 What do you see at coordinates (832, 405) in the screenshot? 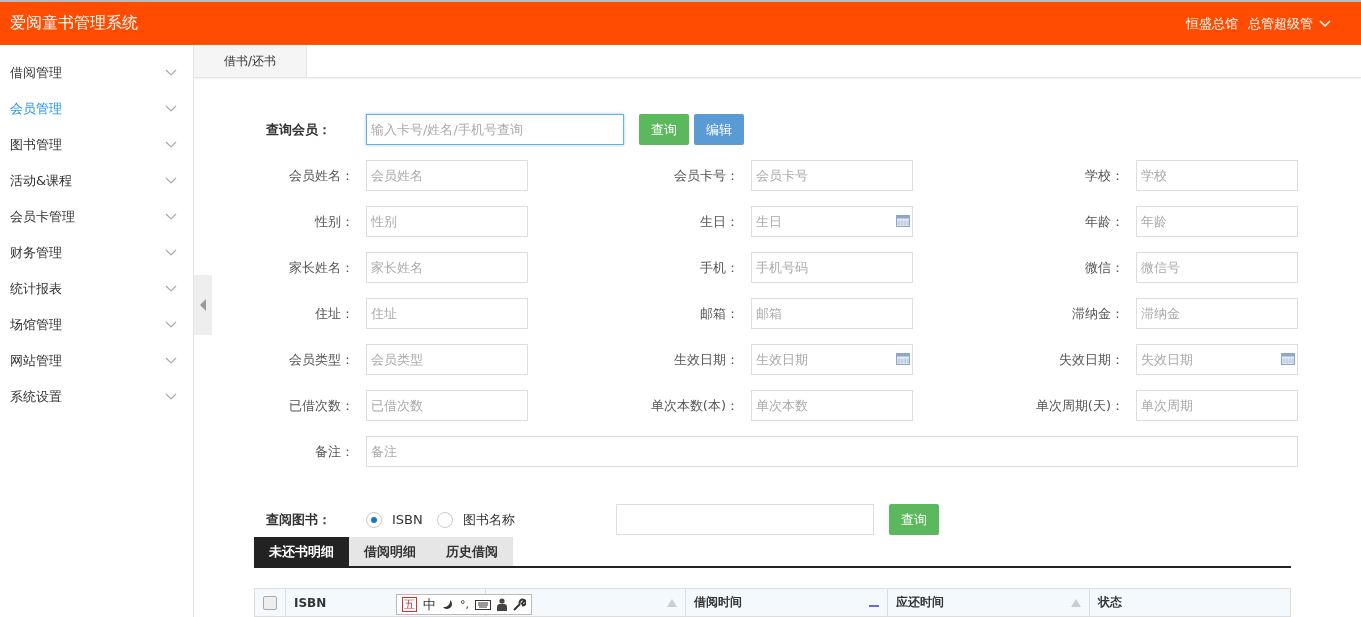
I see `input-field: 单次本数` at bounding box center [832, 405].